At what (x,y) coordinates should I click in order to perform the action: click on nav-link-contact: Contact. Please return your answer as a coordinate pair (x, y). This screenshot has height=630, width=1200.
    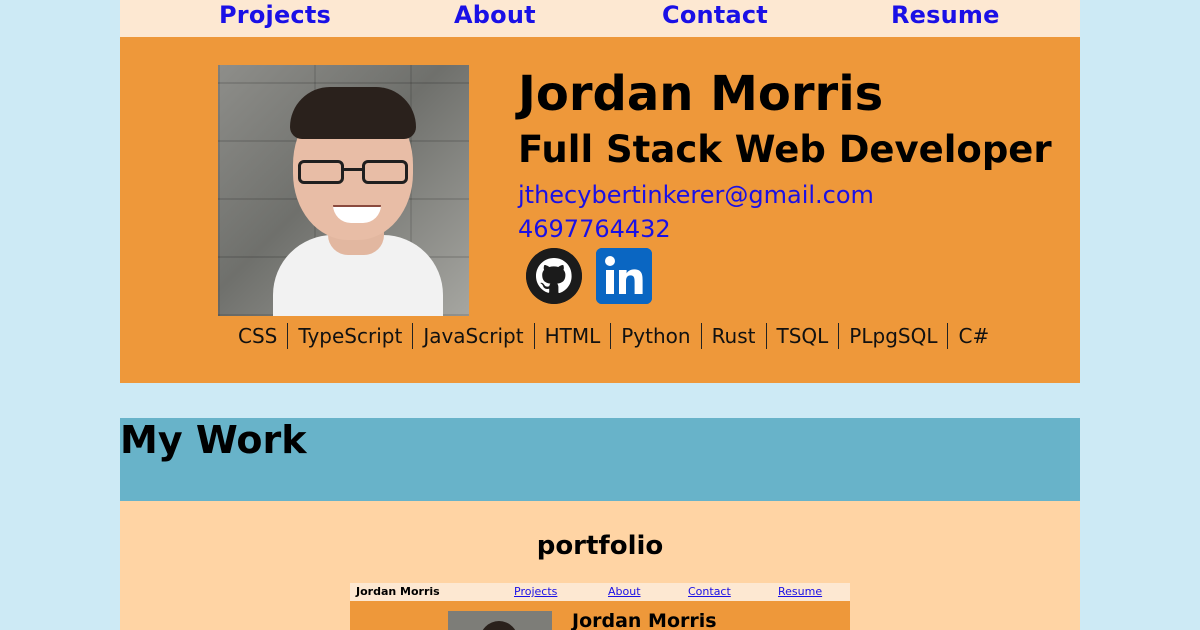
    Looking at the image, I should click on (715, 15).